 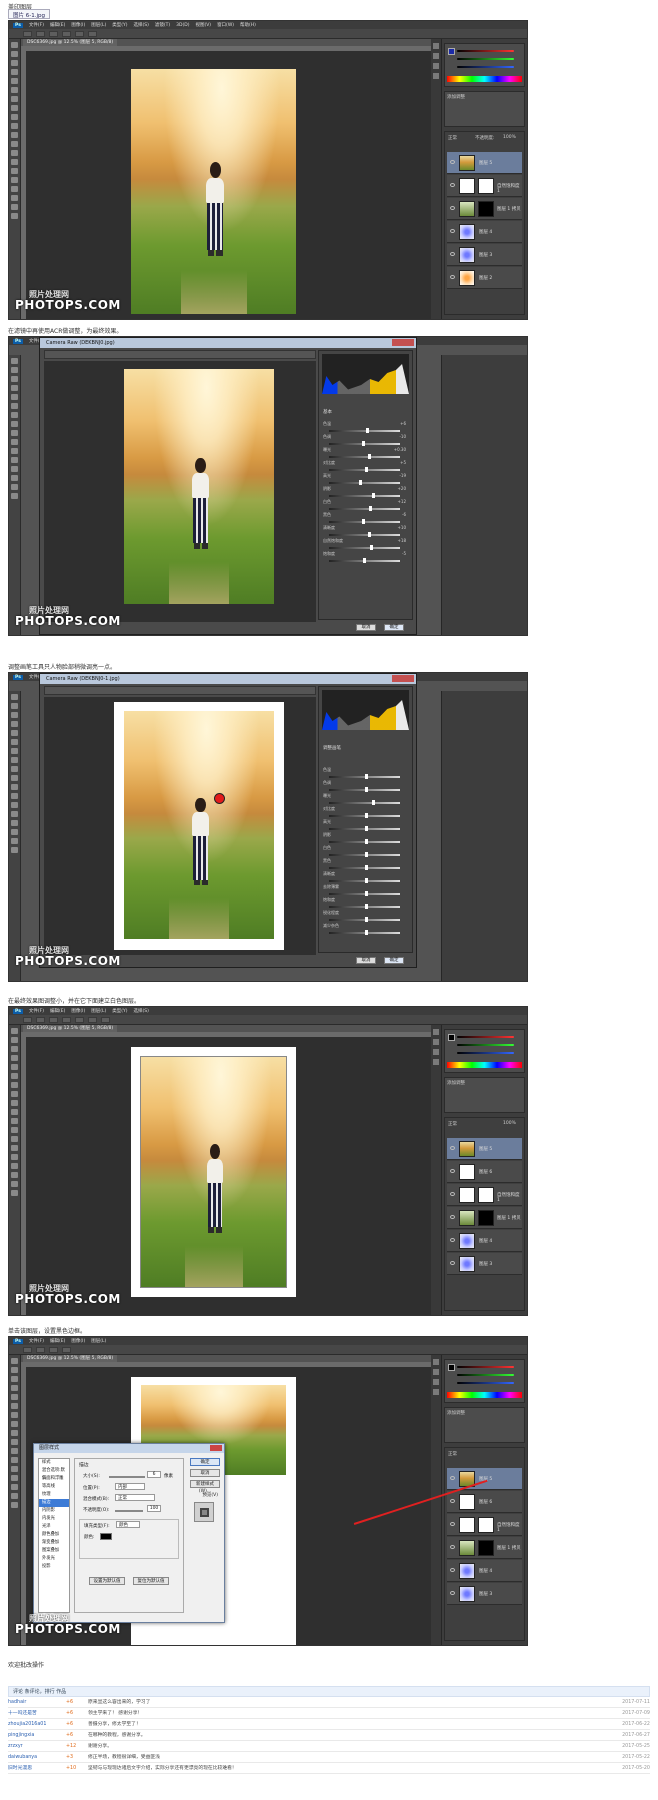 What do you see at coordinates (54, 1511) in the screenshot?
I see `style-item: 内阴影` at bounding box center [54, 1511].